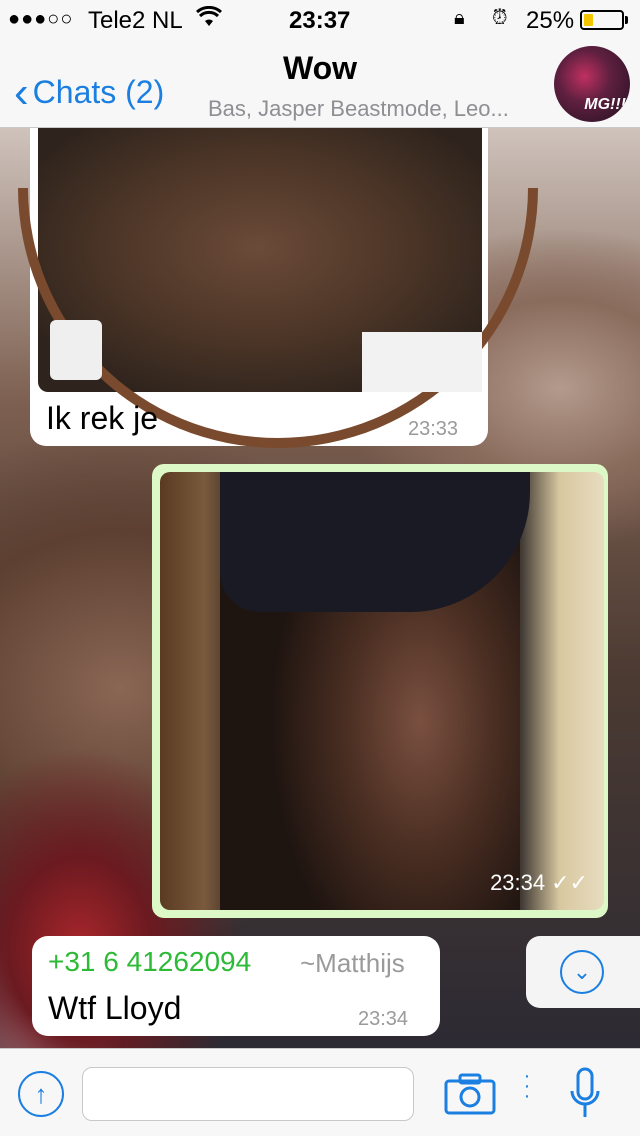 This screenshot has height=1136, width=640. Describe the element at coordinates (500, 18) in the screenshot. I see `alarm-icon: ⏰︎` at that location.